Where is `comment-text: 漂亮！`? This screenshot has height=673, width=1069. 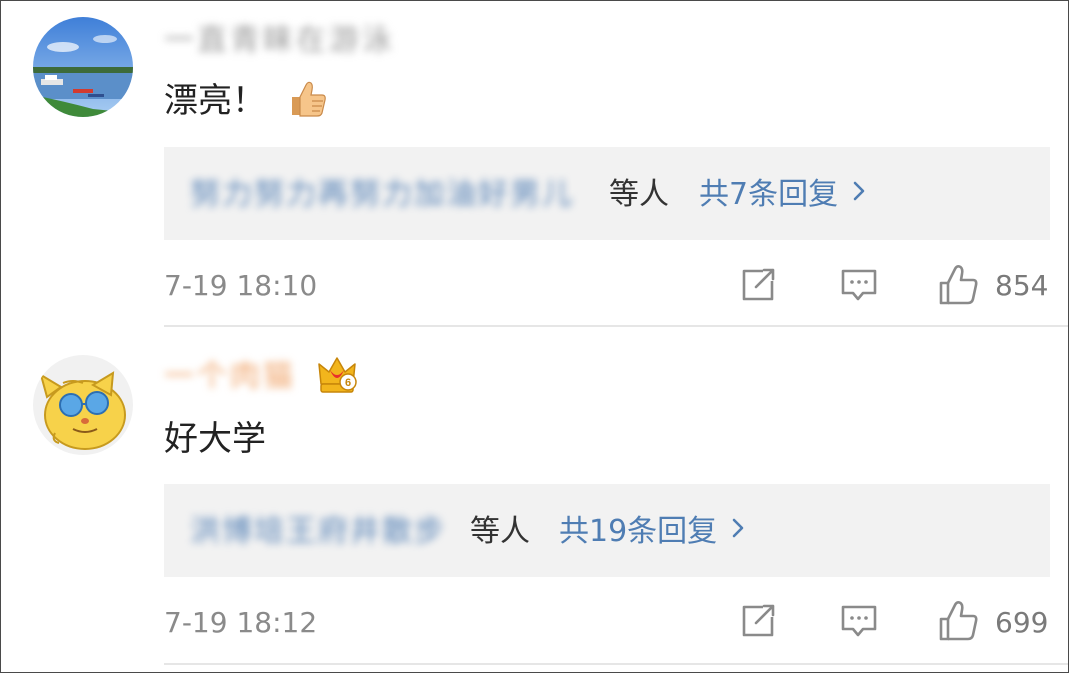 comment-text: 漂亮！ is located at coordinates (215, 101).